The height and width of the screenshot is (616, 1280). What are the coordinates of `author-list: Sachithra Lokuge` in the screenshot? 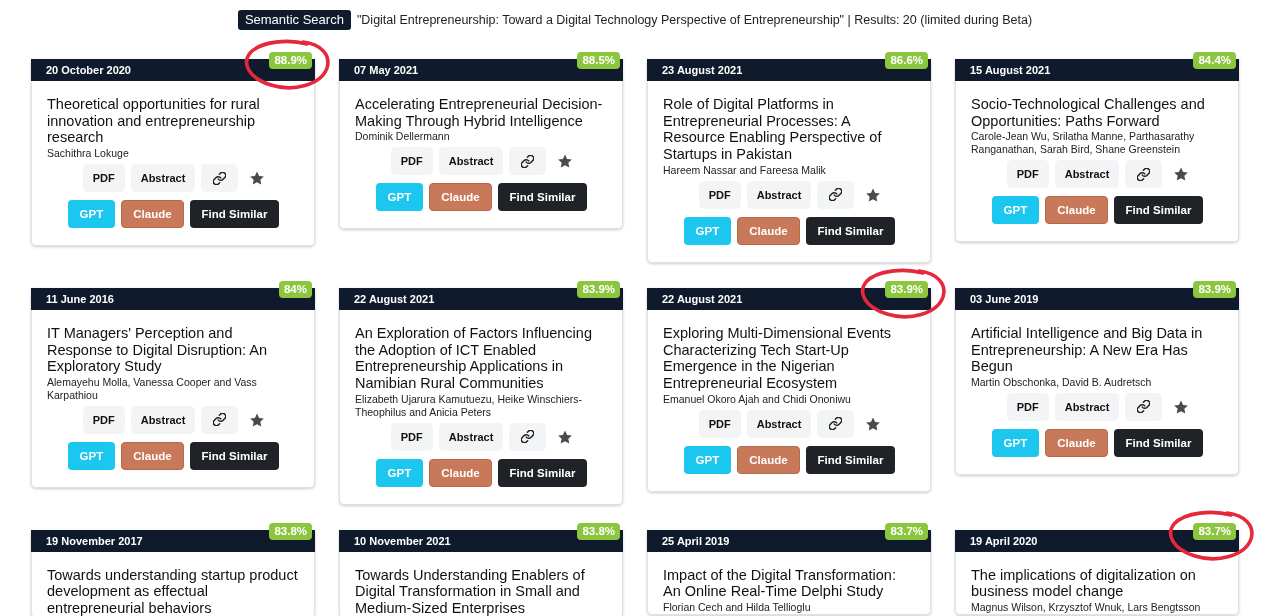 It's located at (173, 154).